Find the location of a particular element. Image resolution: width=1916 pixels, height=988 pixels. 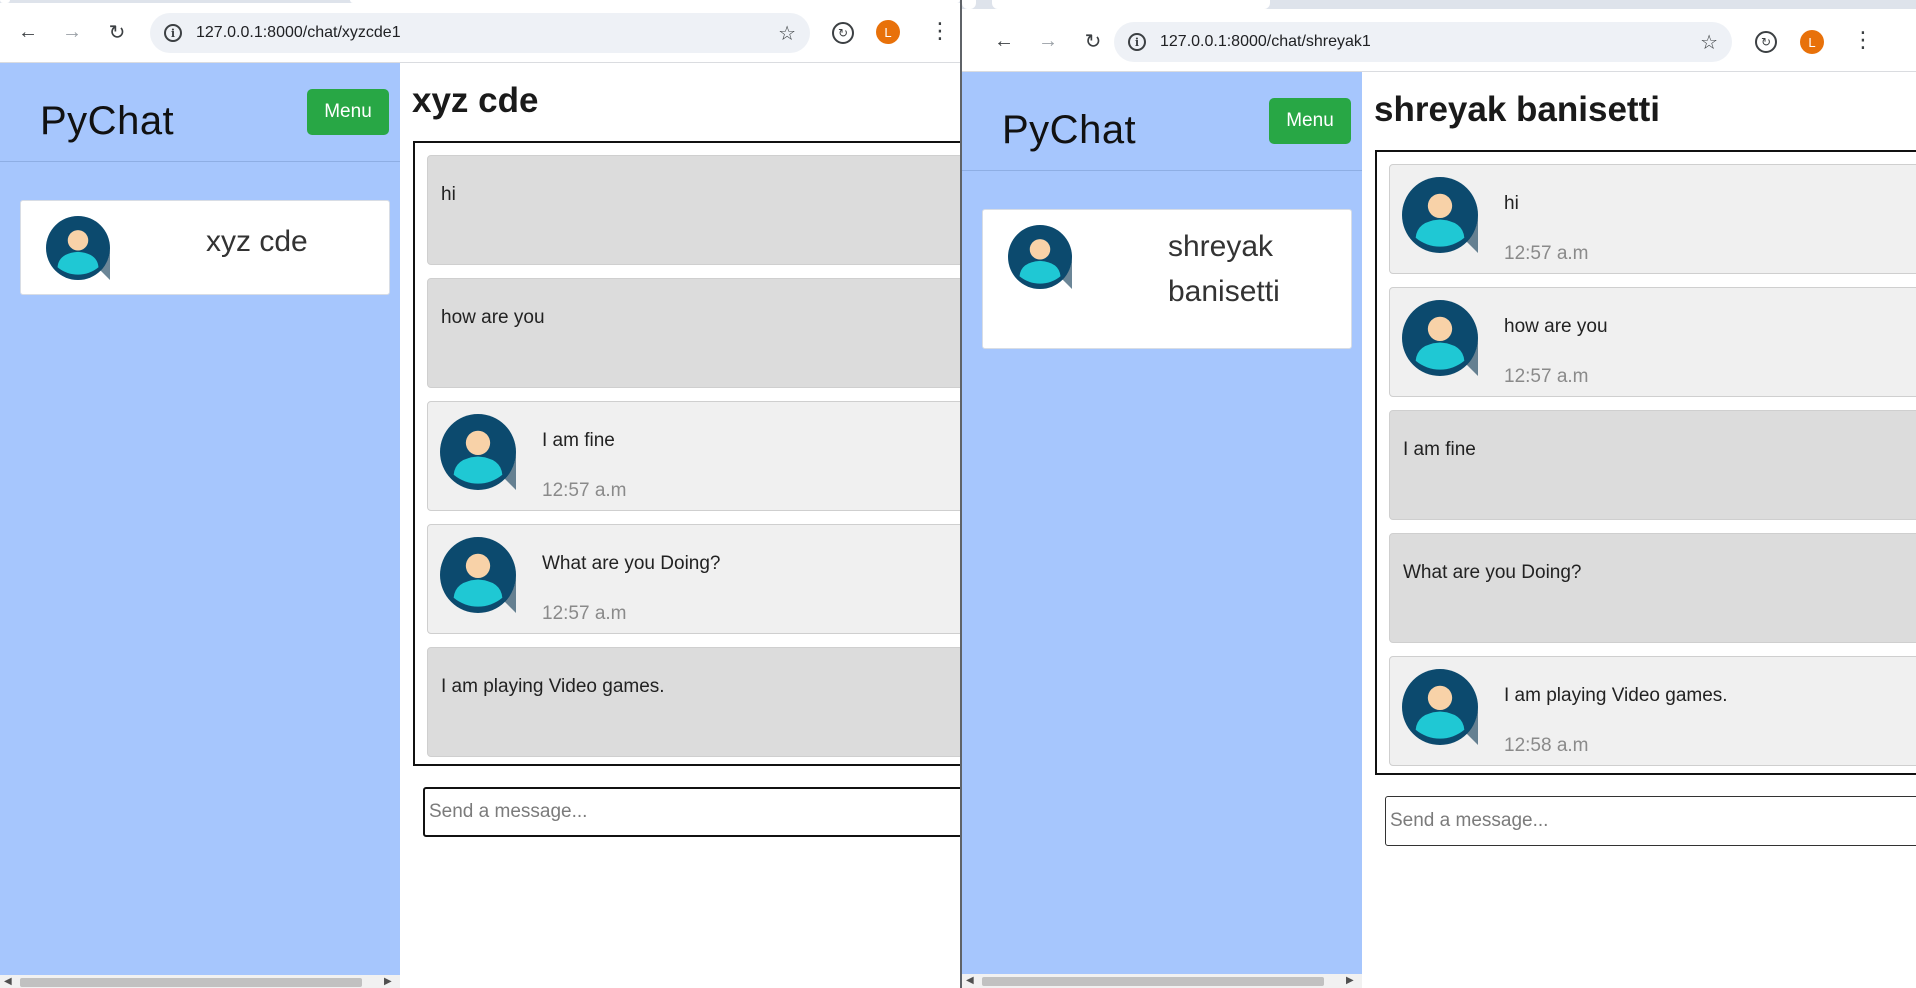

address-bar: i 127.0.0.1:8000/chat/shreyak1 ☆ is located at coordinates (1423, 42).